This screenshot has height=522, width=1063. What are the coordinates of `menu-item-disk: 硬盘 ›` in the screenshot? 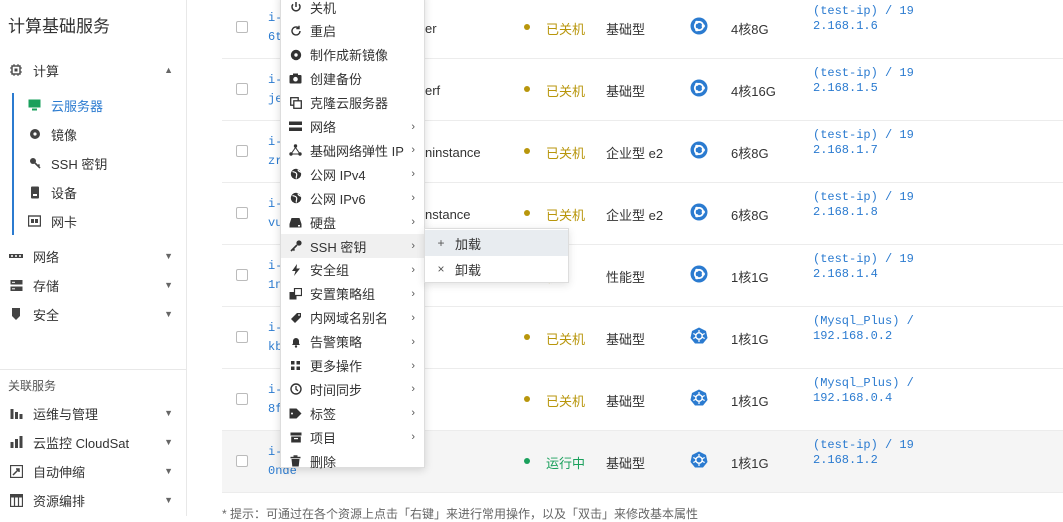 It's located at (352, 222).